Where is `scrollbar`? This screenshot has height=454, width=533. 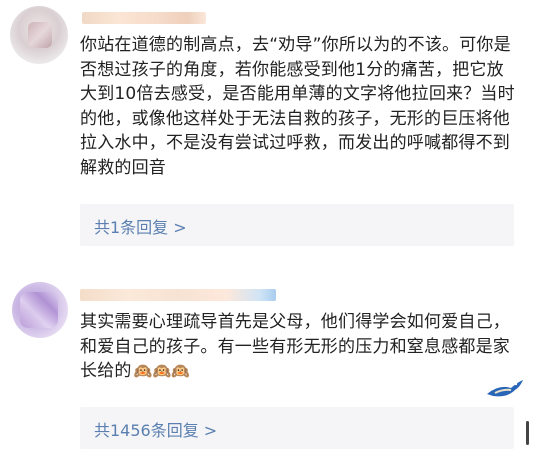
scrollbar is located at coordinates (527, 433).